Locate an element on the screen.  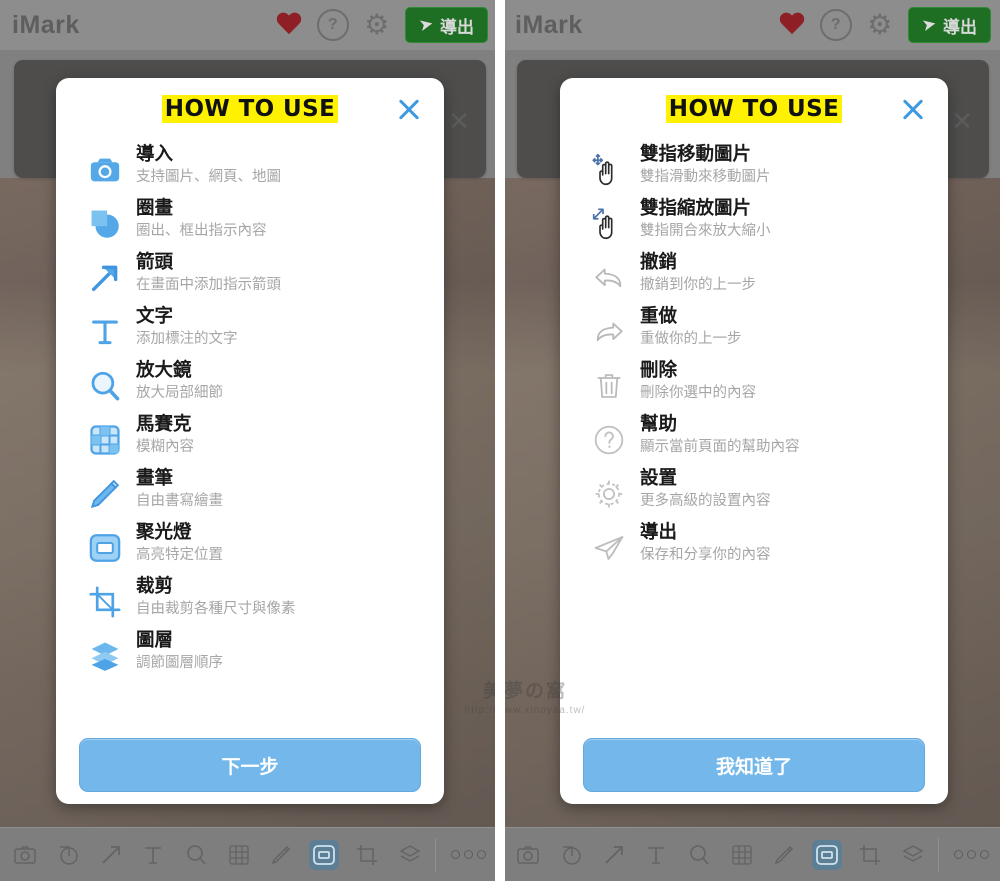
done-button: 我知道了 is located at coordinates (754, 765).